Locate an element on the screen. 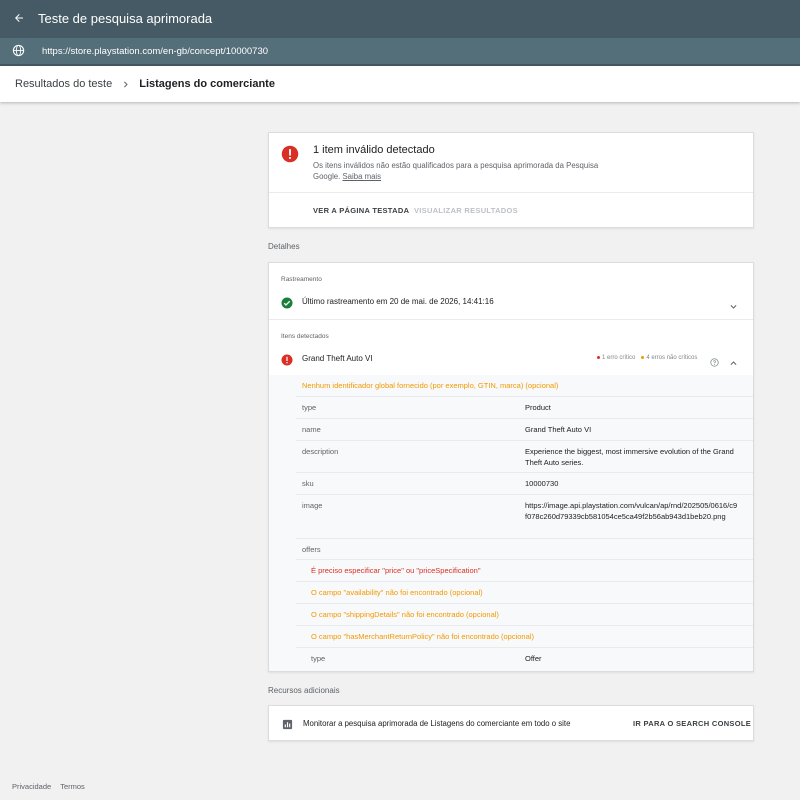 The height and width of the screenshot is (800, 800). table-row: sku 10000730 is located at coordinates (524, 484).